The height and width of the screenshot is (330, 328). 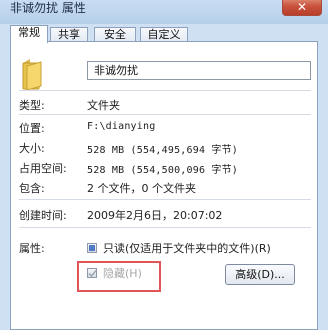 What do you see at coordinates (43, 215) in the screenshot?
I see `created-label: 创建时间:` at bounding box center [43, 215].